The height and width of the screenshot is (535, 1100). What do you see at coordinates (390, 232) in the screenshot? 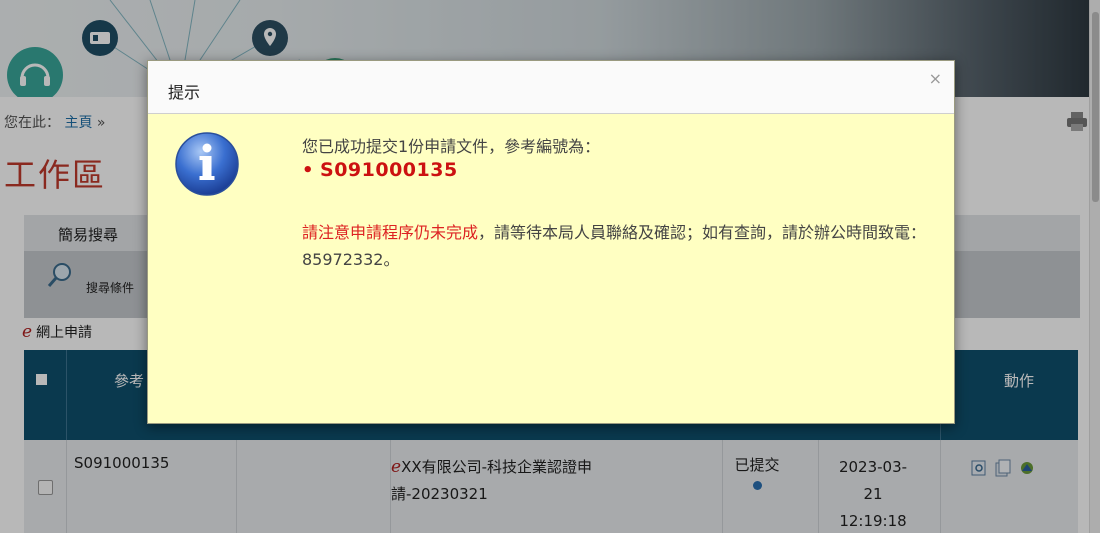
I see `dialog-warning-text: 請注意申請程序仍未完成` at bounding box center [390, 232].